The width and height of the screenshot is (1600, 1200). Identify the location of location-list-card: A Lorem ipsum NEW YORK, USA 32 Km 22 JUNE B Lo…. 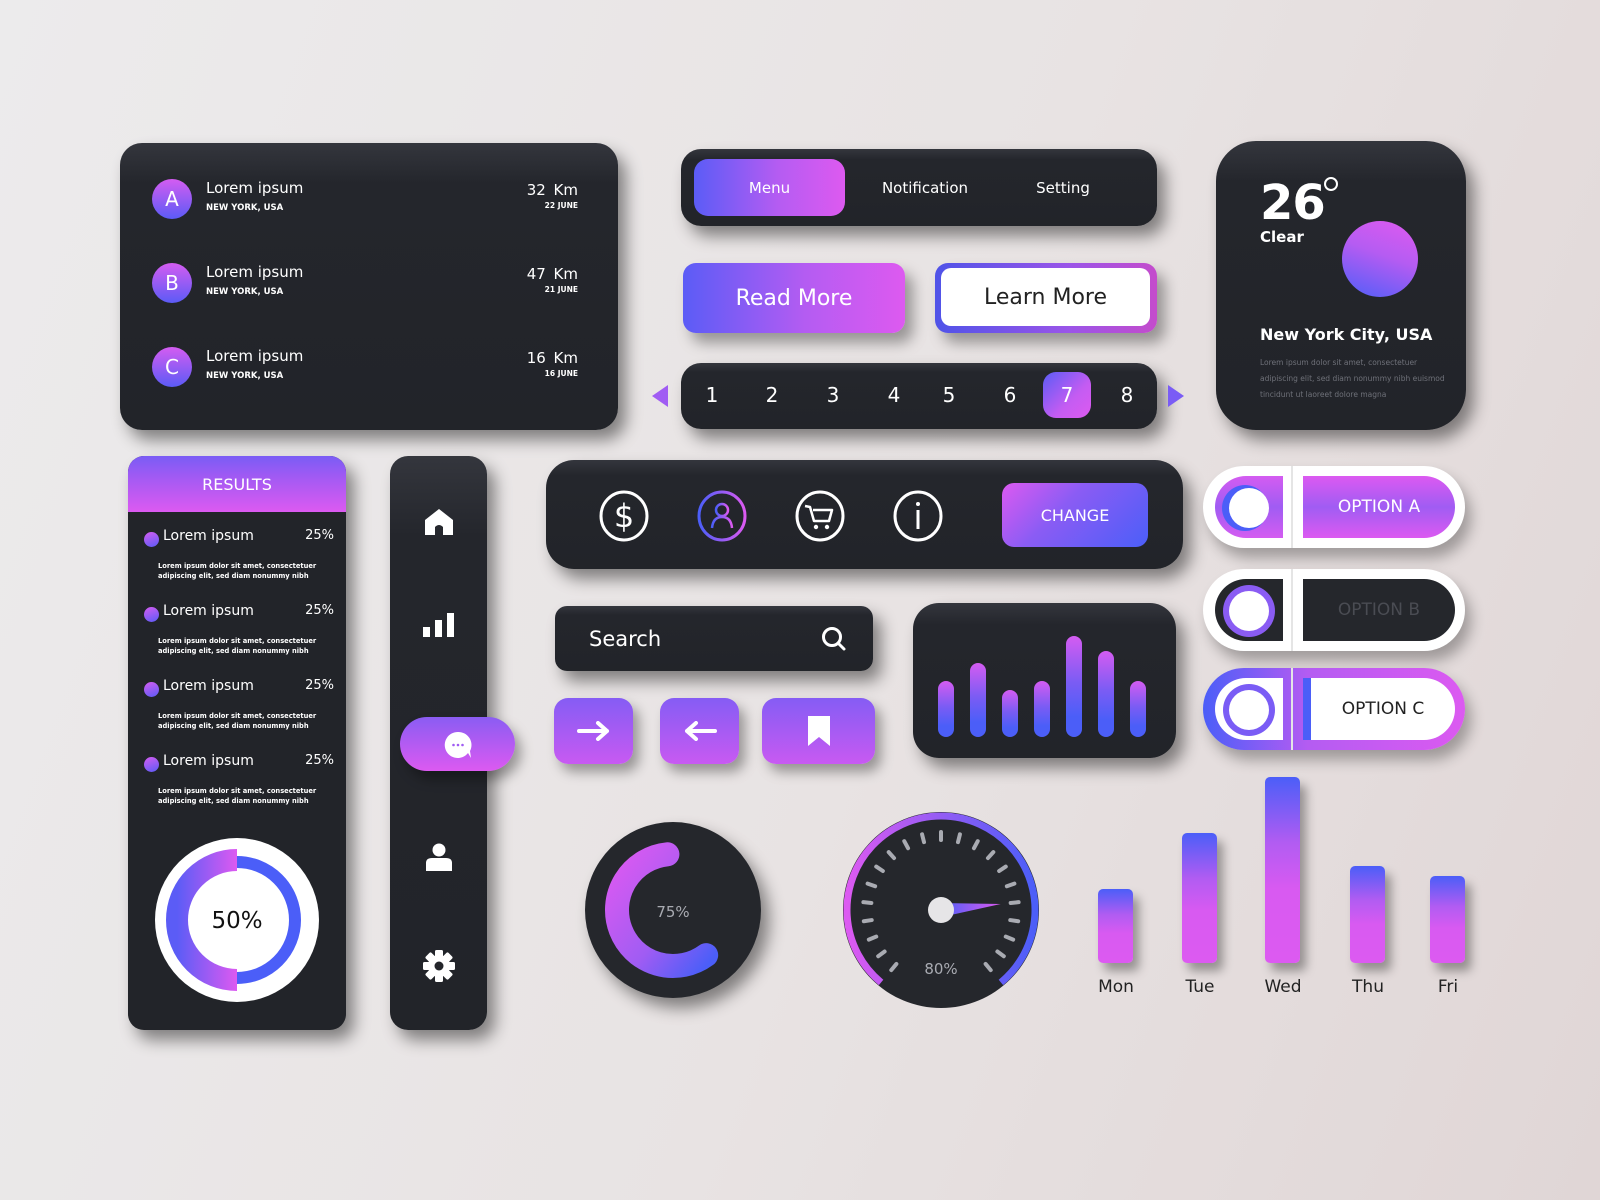
(369, 286).